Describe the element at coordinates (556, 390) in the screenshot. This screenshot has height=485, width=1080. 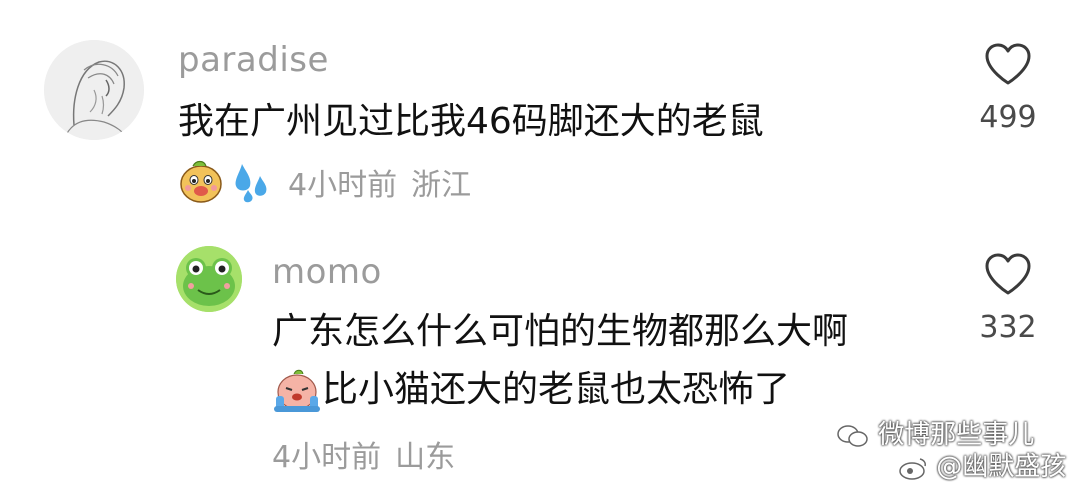
I see `comment-text-line2: 比小猫还大的老鼠也太恐怖了` at that location.